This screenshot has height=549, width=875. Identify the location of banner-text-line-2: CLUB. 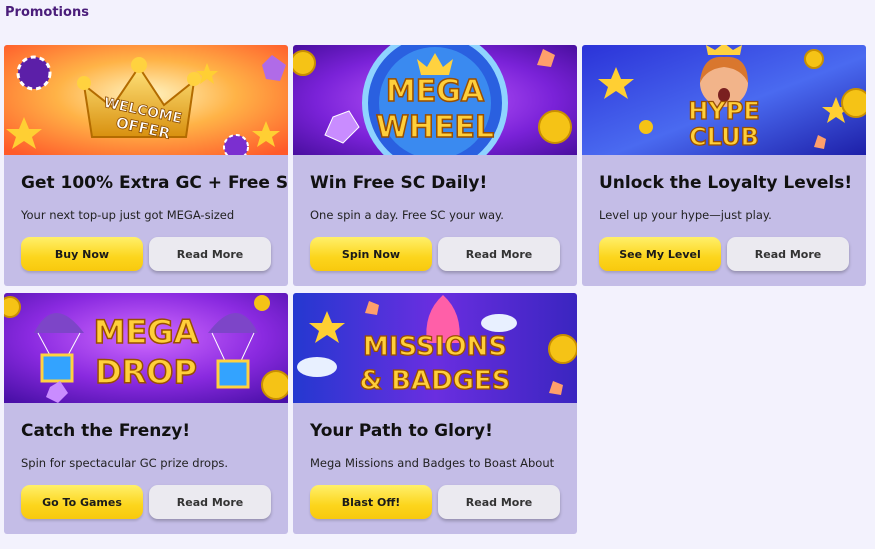
(724, 137).